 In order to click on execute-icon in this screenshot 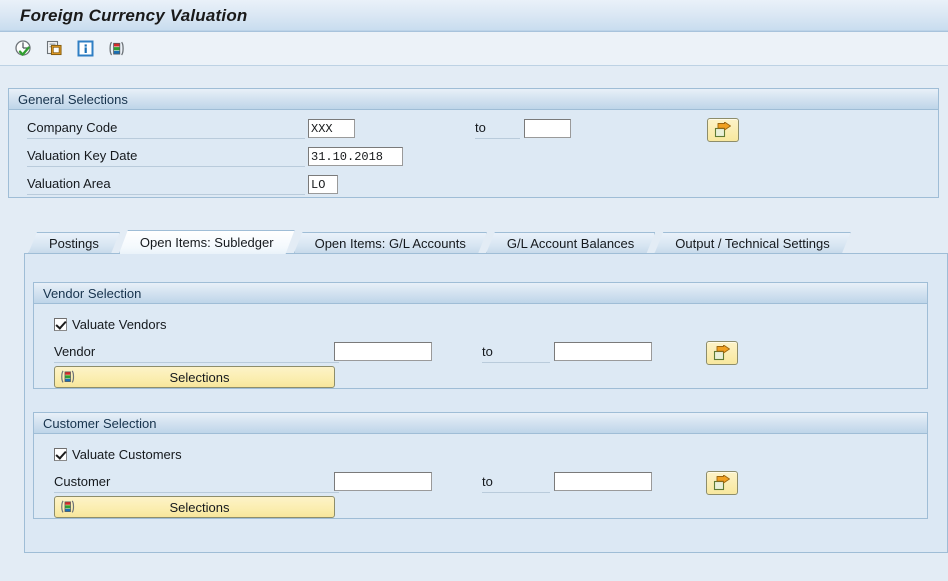, I will do `click(23, 47)`.